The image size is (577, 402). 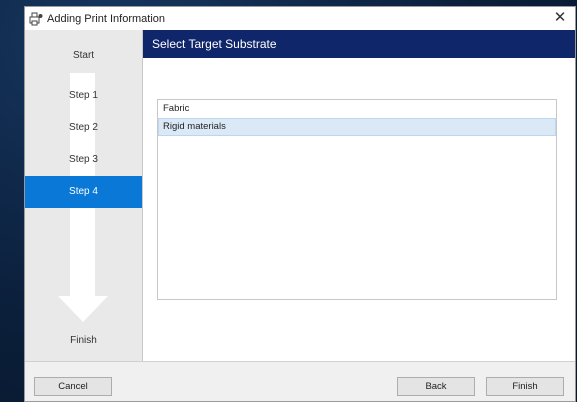 I want to click on list-item-rigid-materials: Rigid materials, so click(x=357, y=127).